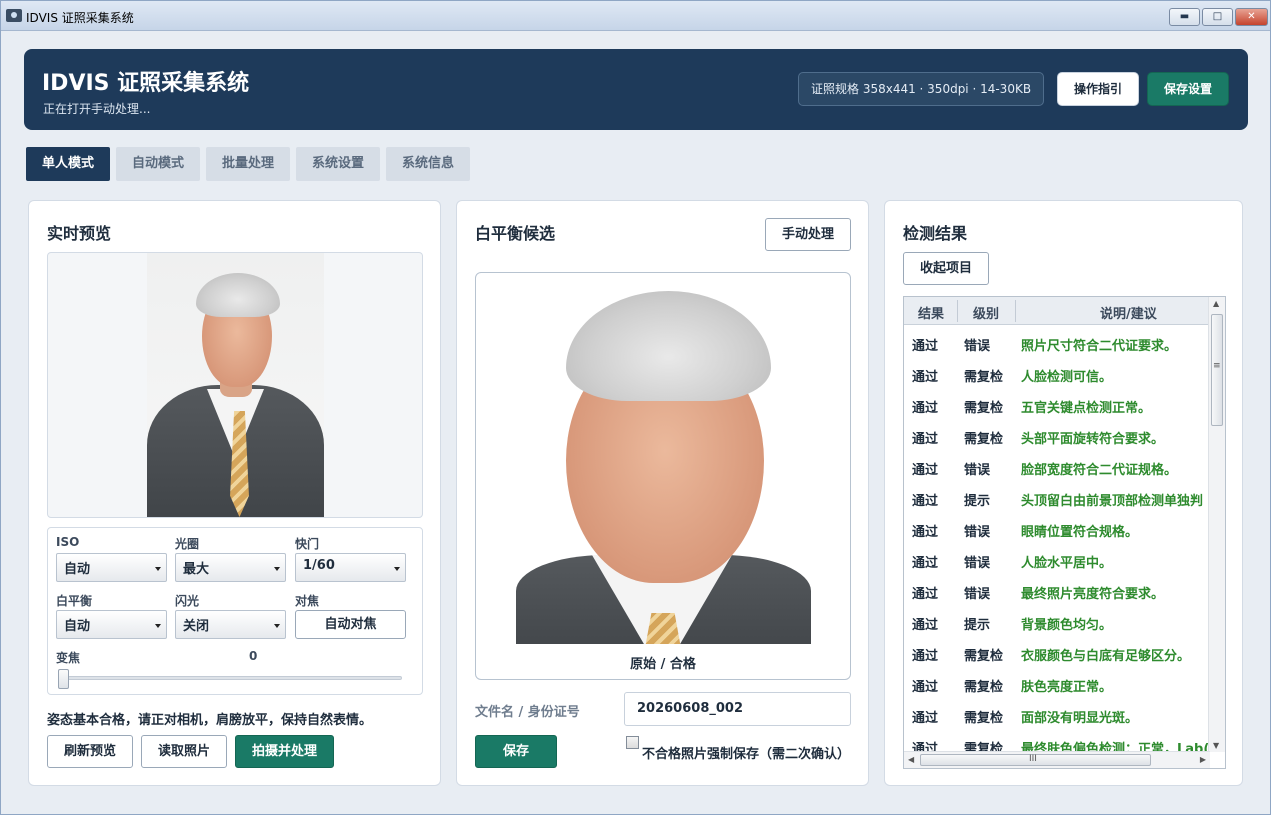  What do you see at coordinates (90, 751) in the screenshot?
I see `refresh-preview-button: 刷新预览` at bounding box center [90, 751].